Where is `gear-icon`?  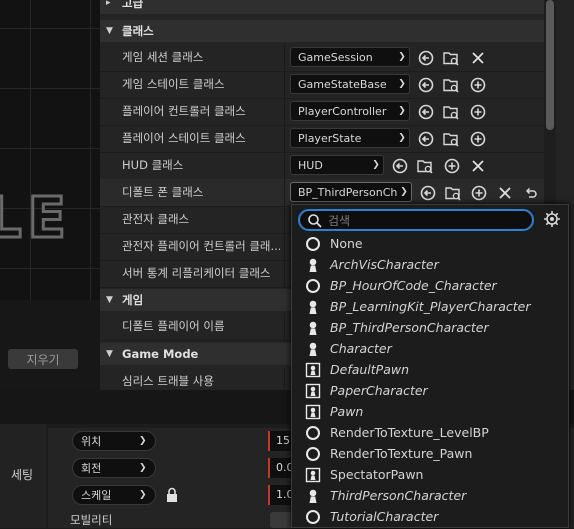 gear-icon is located at coordinates (552, 219).